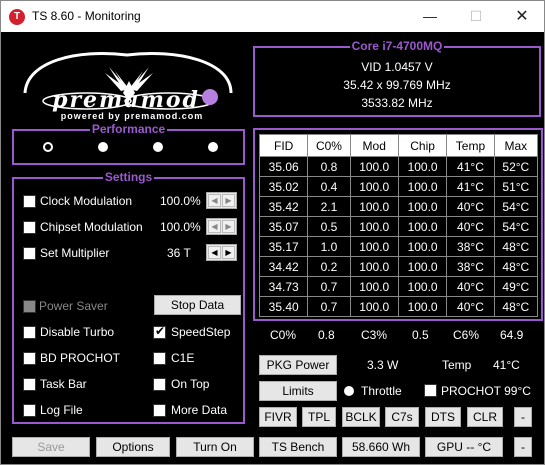 The width and height of the screenshot is (545, 465). I want to click on table-row: 34.42 0.2 100.0 100.0 38°C 48°C, so click(398, 266).